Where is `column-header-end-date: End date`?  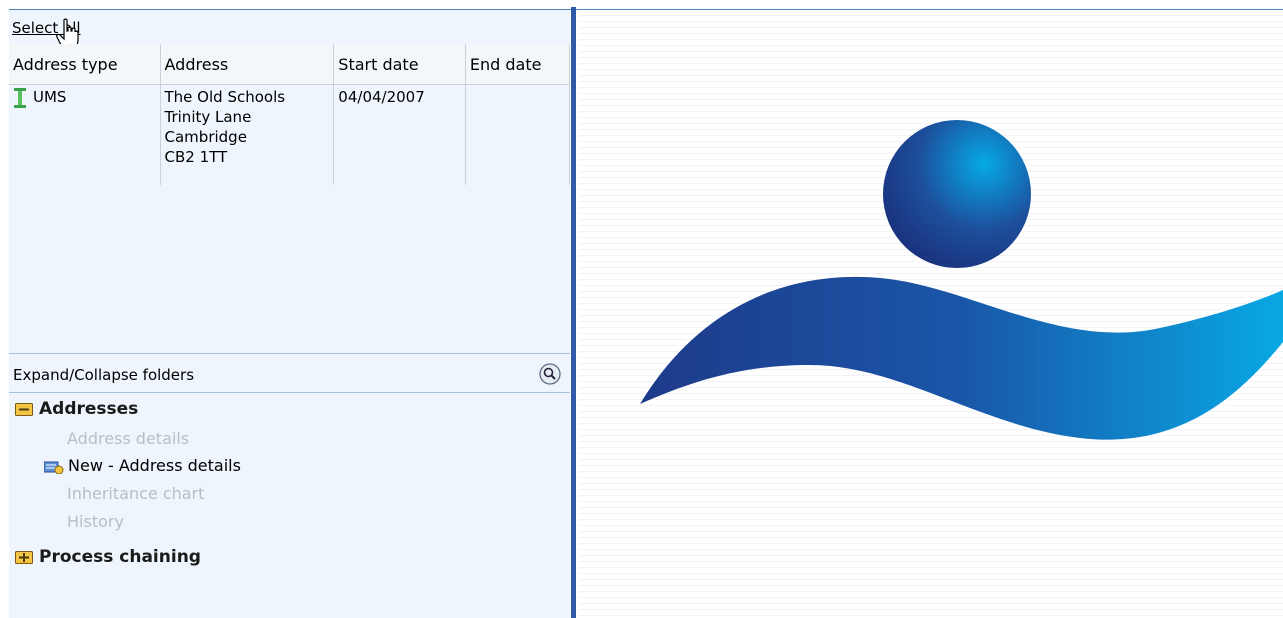 column-header-end-date: End date is located at coordinates (517, 64).